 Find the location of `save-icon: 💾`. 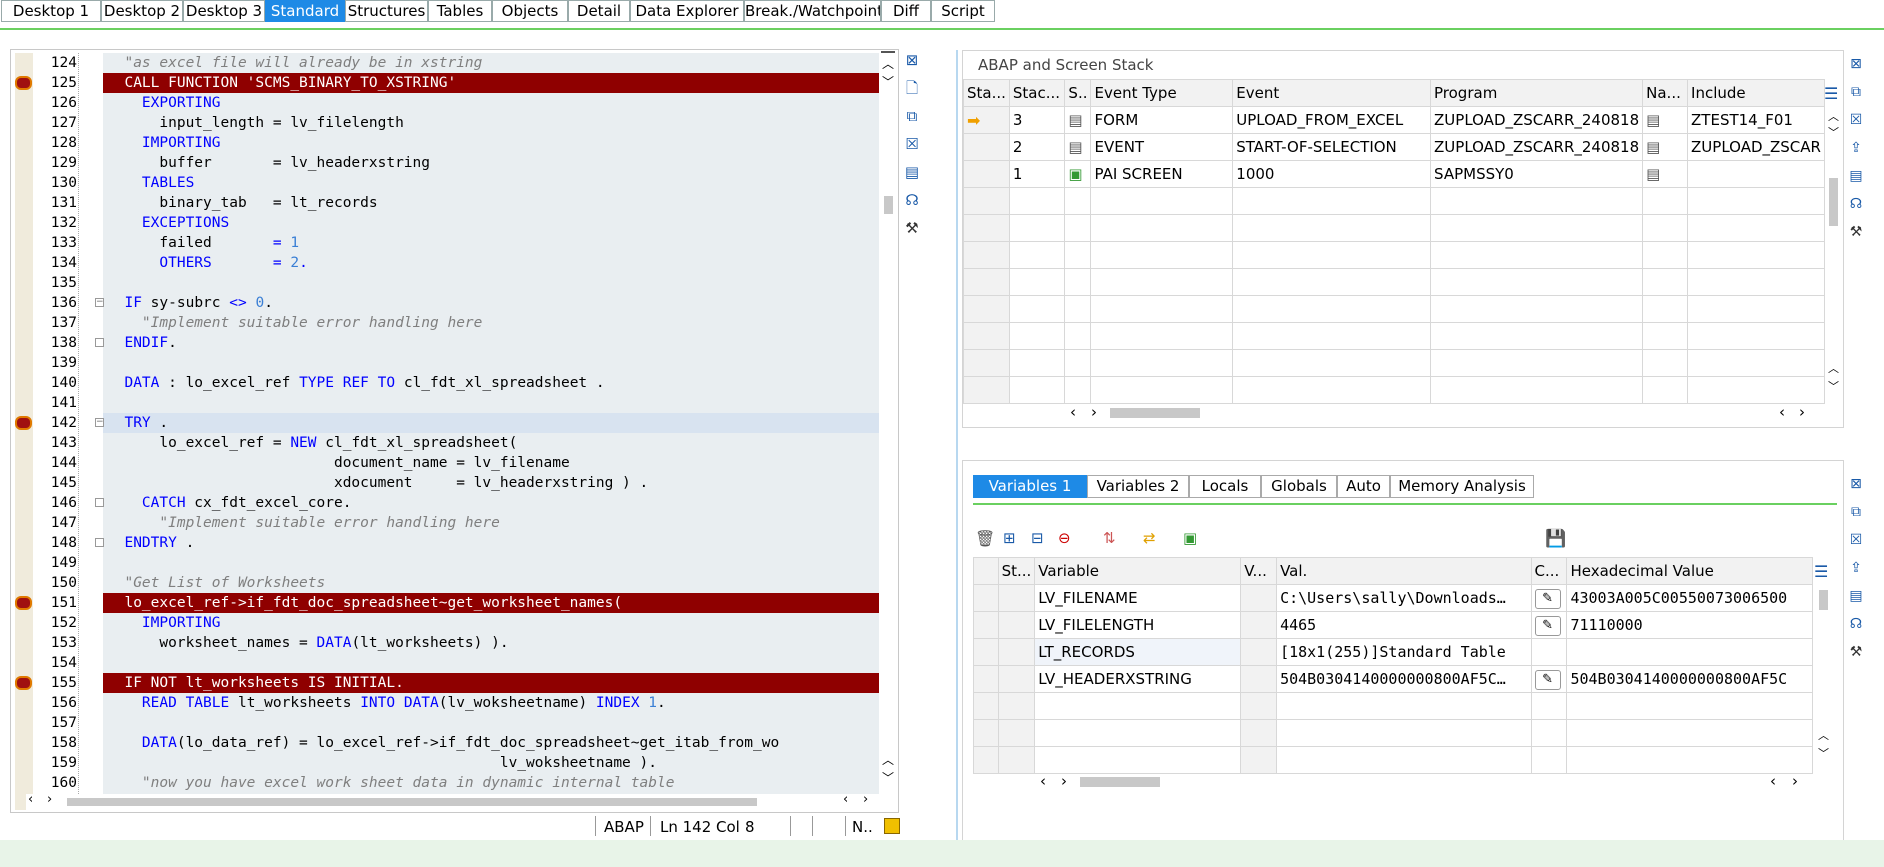

save-icon: 💾 is located at coordinates (1555, 539).